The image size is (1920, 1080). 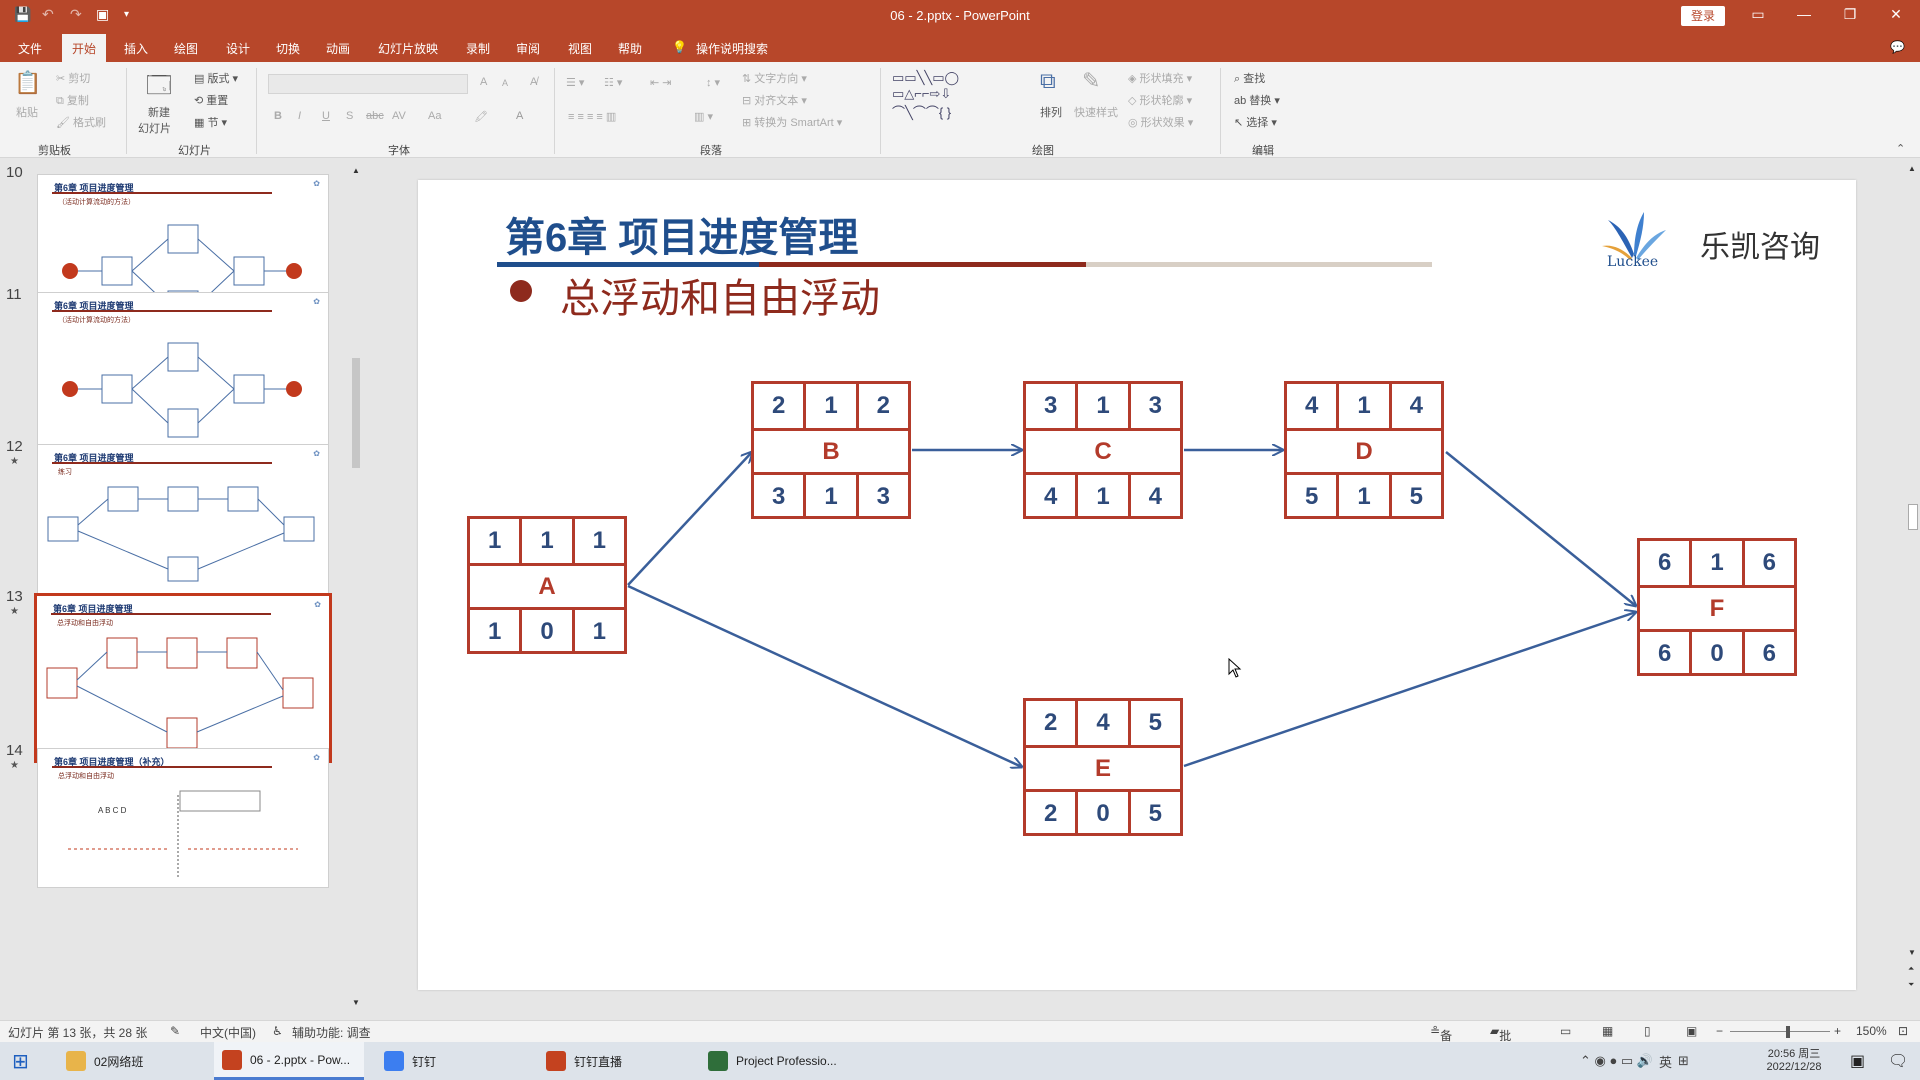 I want to click on align-text-button: ⊟ 对齐文本 ▾, so click(x=774, y=100).